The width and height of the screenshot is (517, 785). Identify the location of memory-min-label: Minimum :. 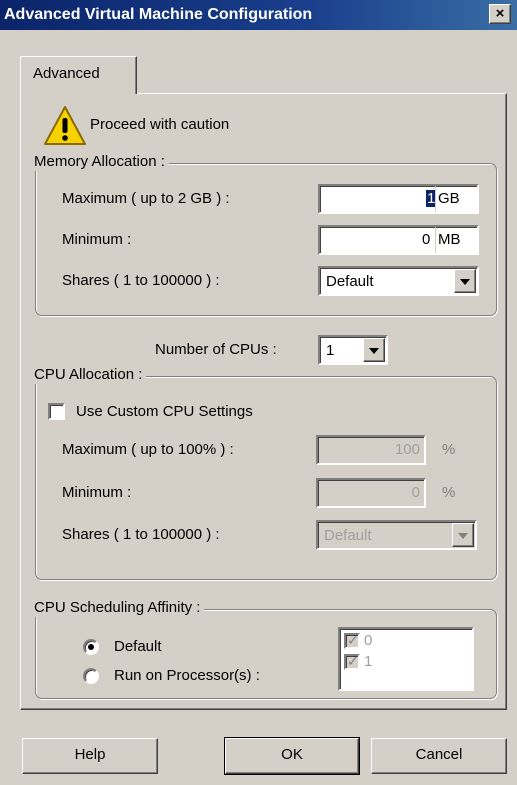
(97, 239).